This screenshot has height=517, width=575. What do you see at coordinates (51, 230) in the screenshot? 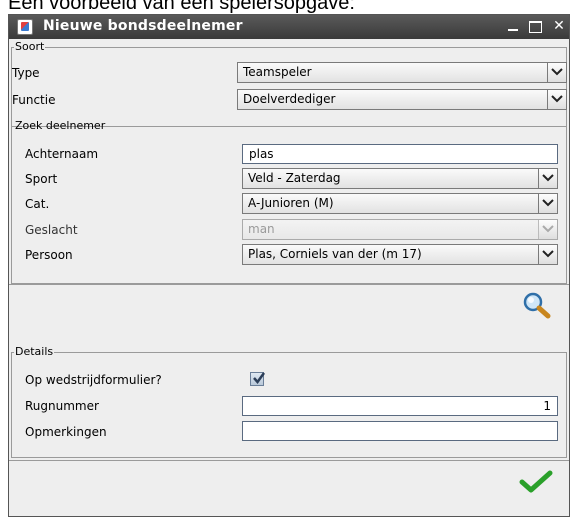
I see `geslacht-label: Geslacht` at bounding box center [51, 230].